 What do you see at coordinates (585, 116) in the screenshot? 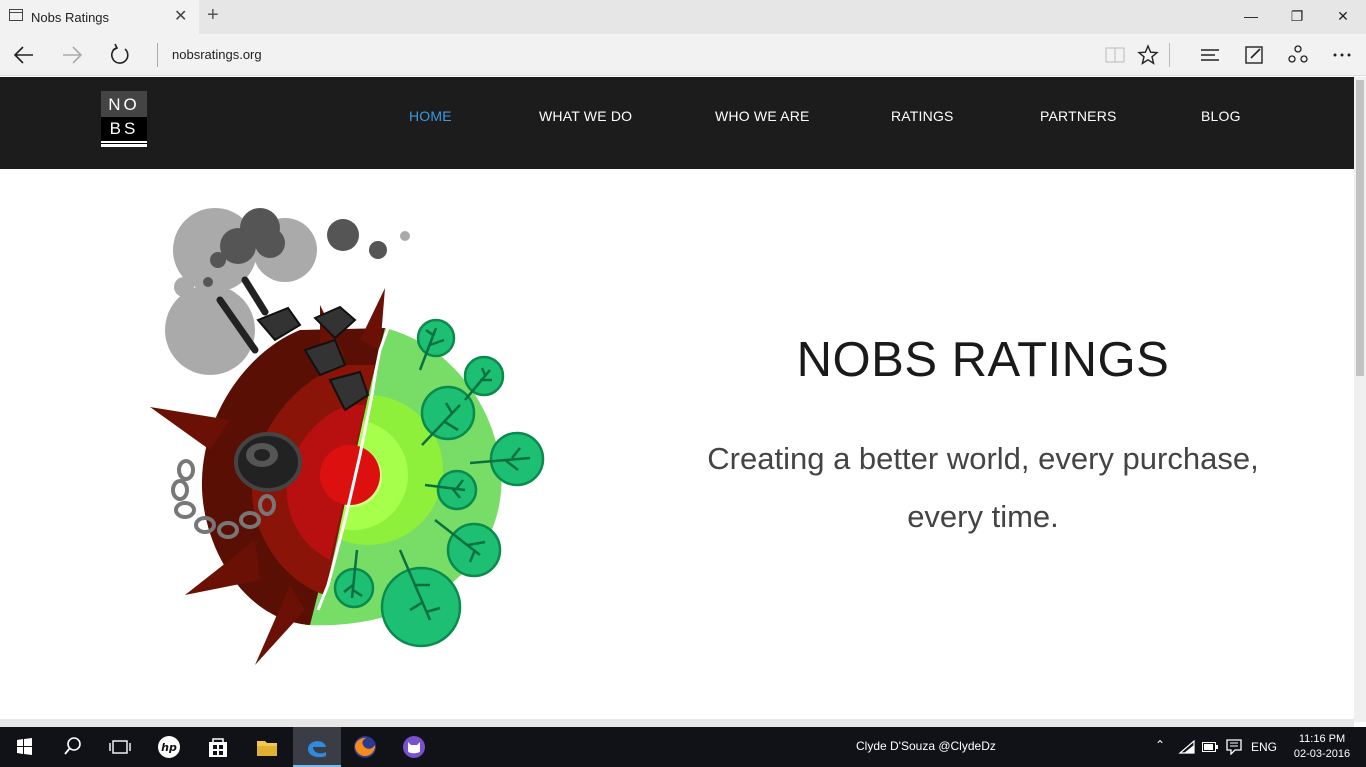
I see `nav-what-we-do: WHAT WE DO` at bounding box center [585, 116].